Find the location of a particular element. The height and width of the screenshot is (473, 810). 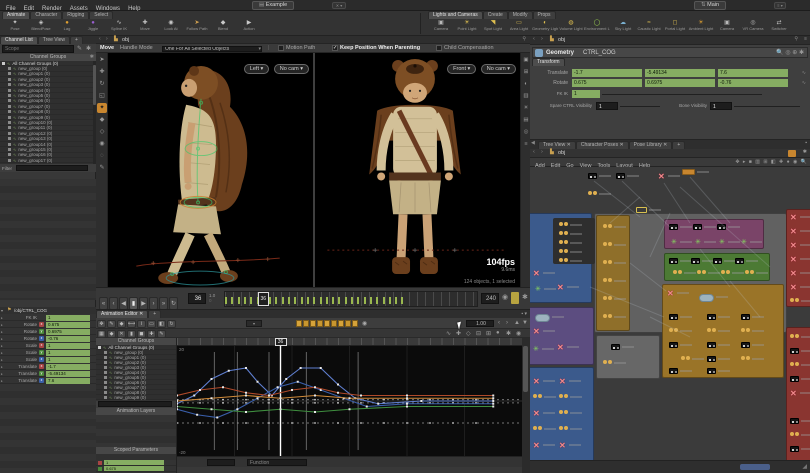

motion-path-checkbox: Motion Path is located at coordinates (296, 48).